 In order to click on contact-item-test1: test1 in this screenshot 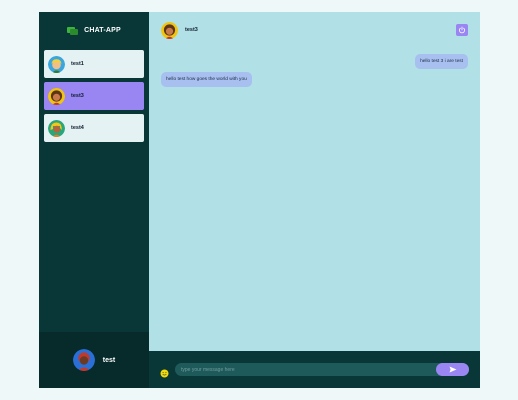, I will do `click(94, 64)`.